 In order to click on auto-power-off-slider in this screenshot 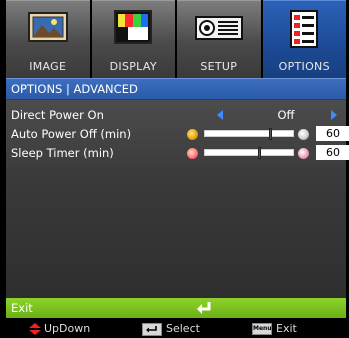, I will do `click(249, 134)`.